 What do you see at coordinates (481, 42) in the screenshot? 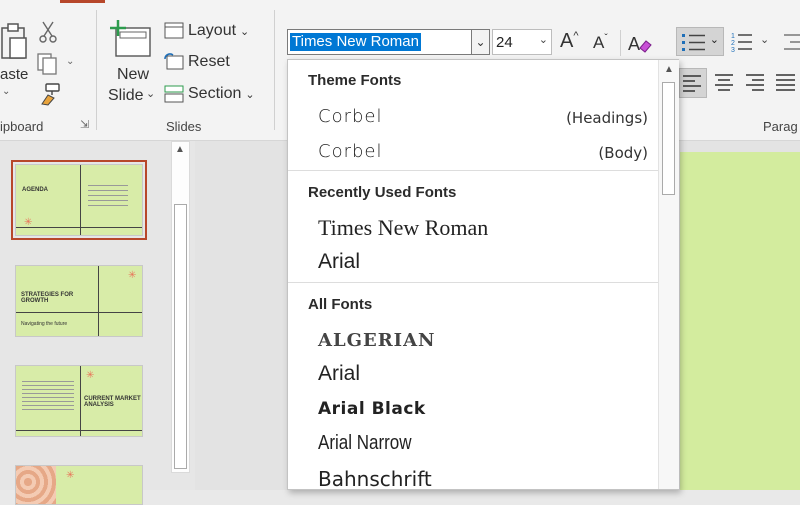
I see `font-name-dropdown-button: ⌄` at bounding box center [481, 42].